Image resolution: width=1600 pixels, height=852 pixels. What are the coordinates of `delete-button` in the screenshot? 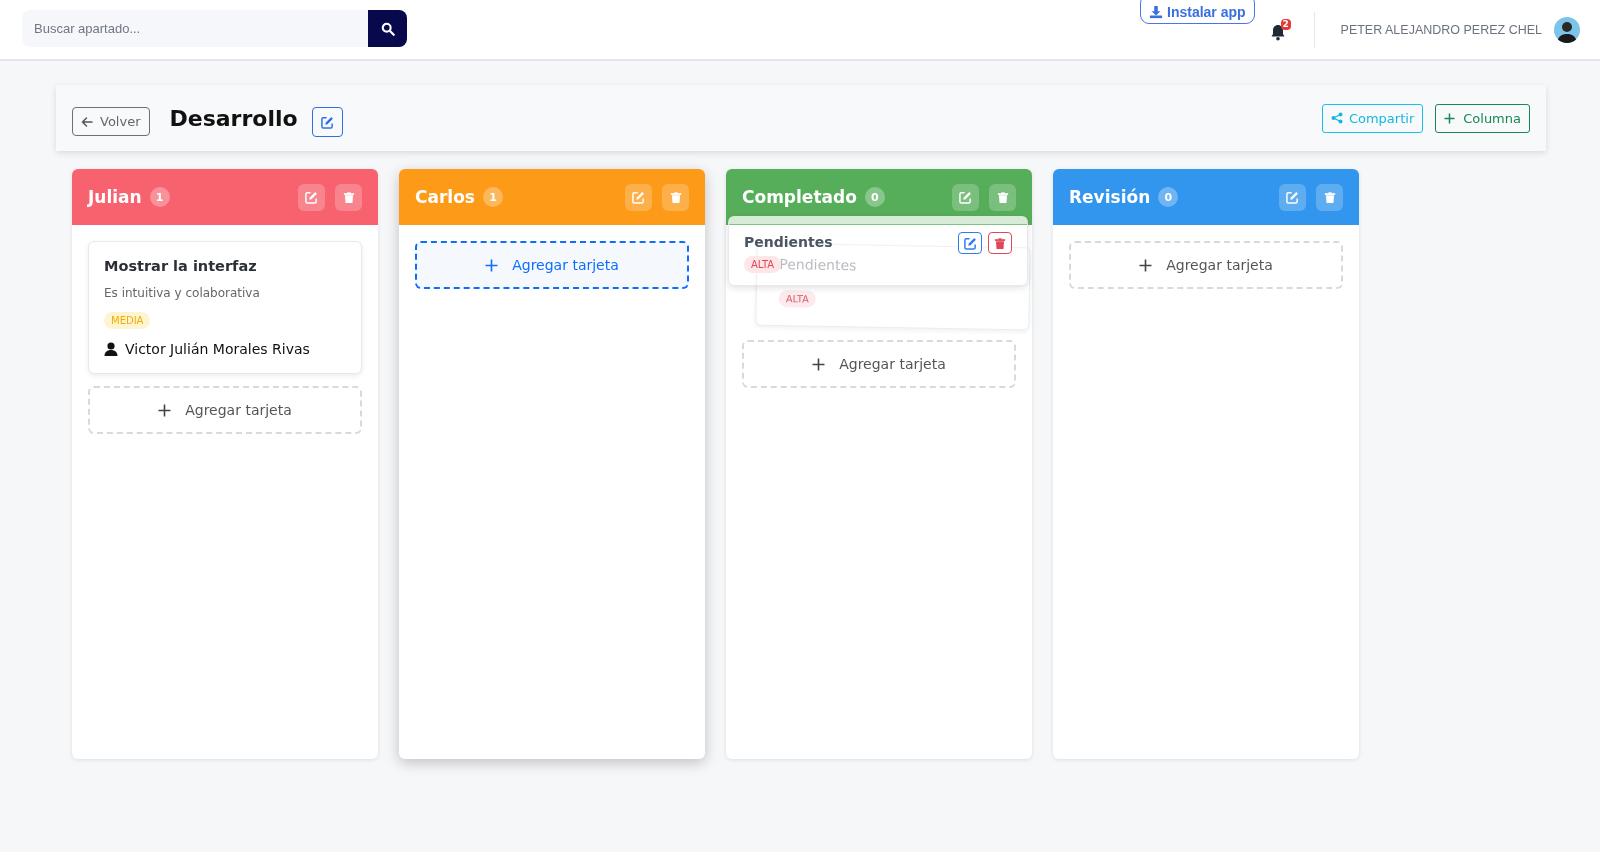 It's located at (1000, 243).